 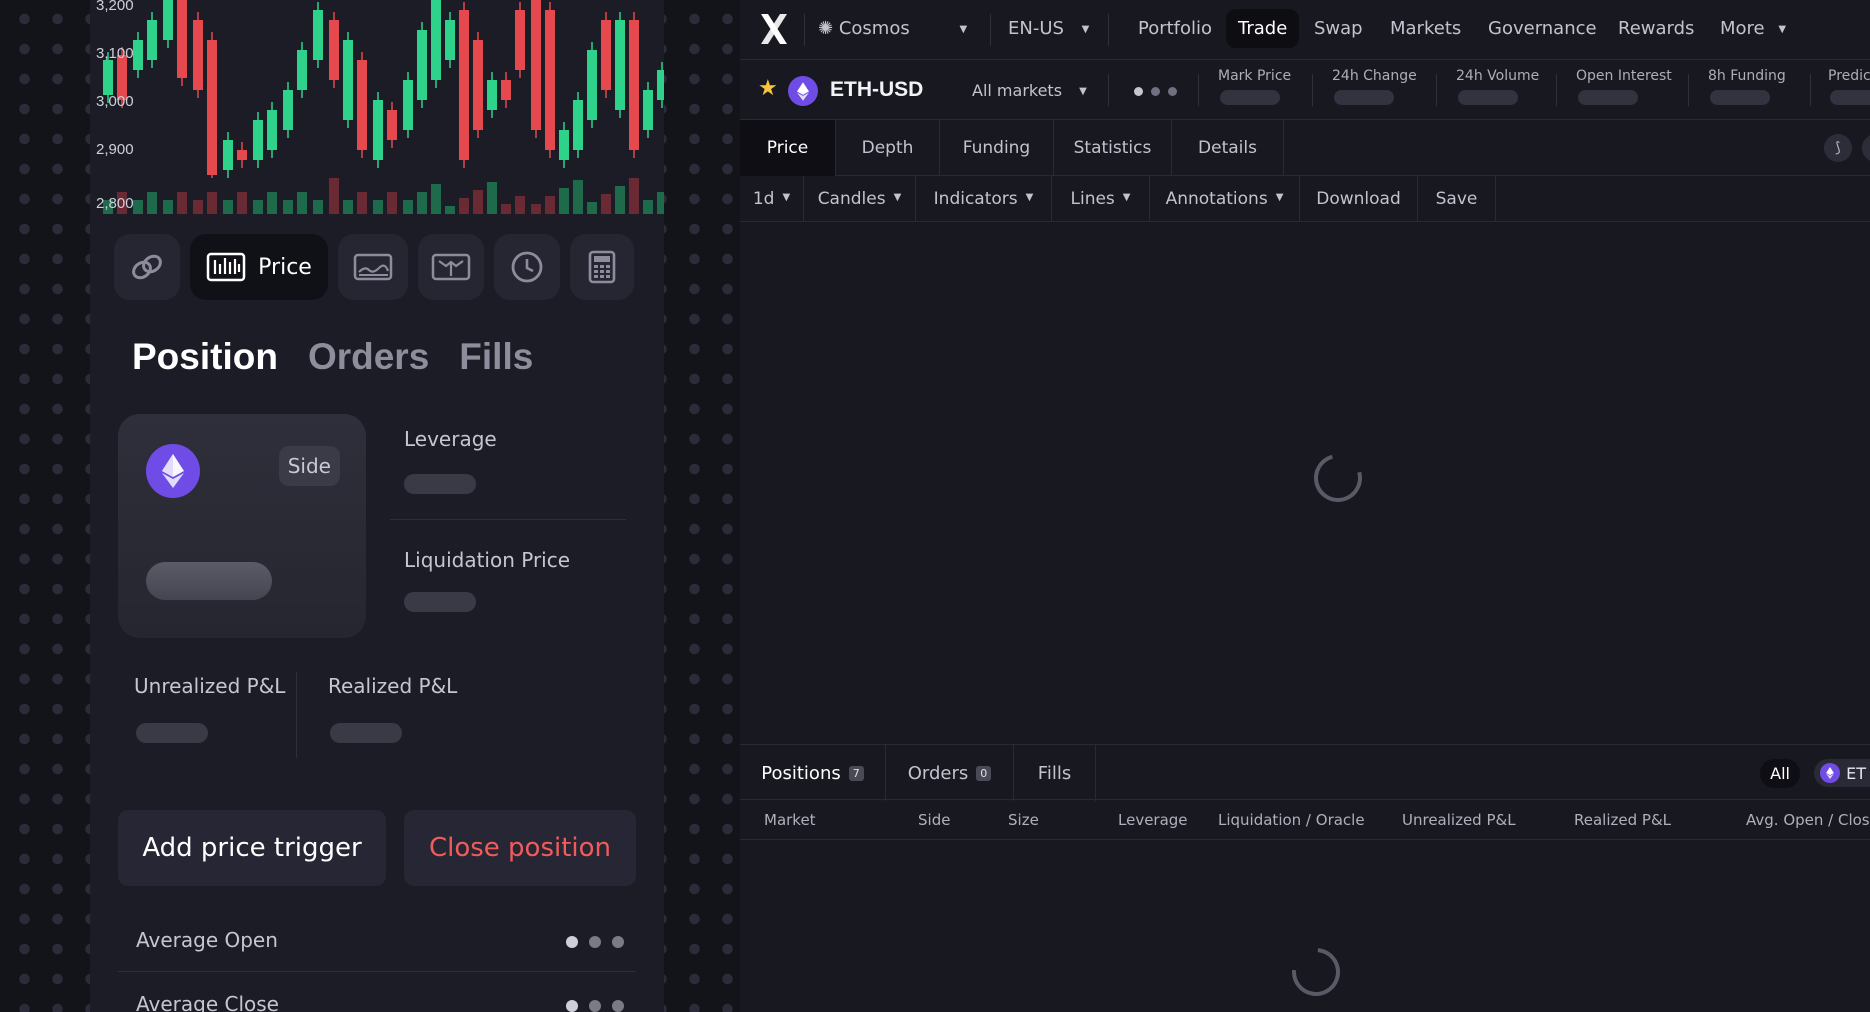 I want to click on locale-selector: EN-US ▼, so click(x=1048, y=28).